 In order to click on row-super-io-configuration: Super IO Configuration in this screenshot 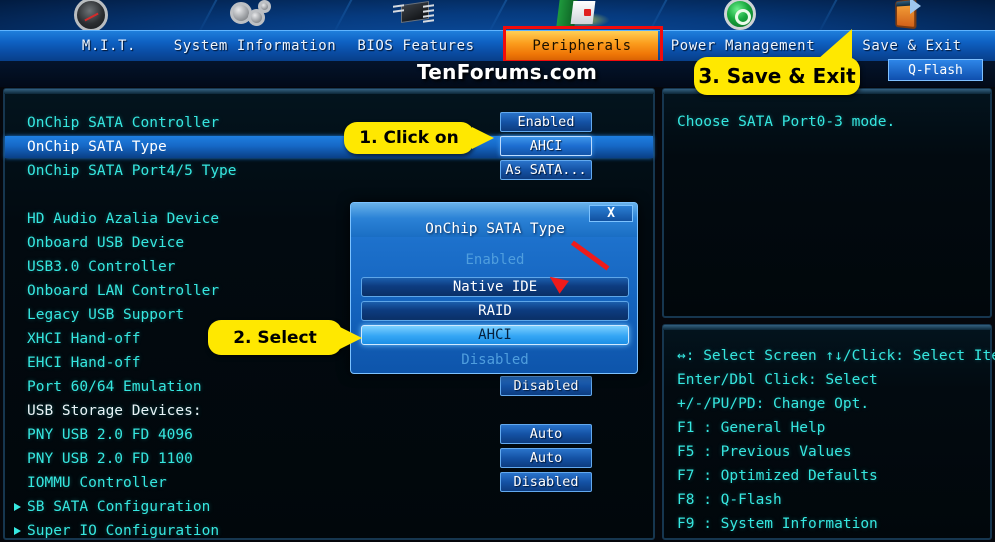, I will do `click(329, 531)`.